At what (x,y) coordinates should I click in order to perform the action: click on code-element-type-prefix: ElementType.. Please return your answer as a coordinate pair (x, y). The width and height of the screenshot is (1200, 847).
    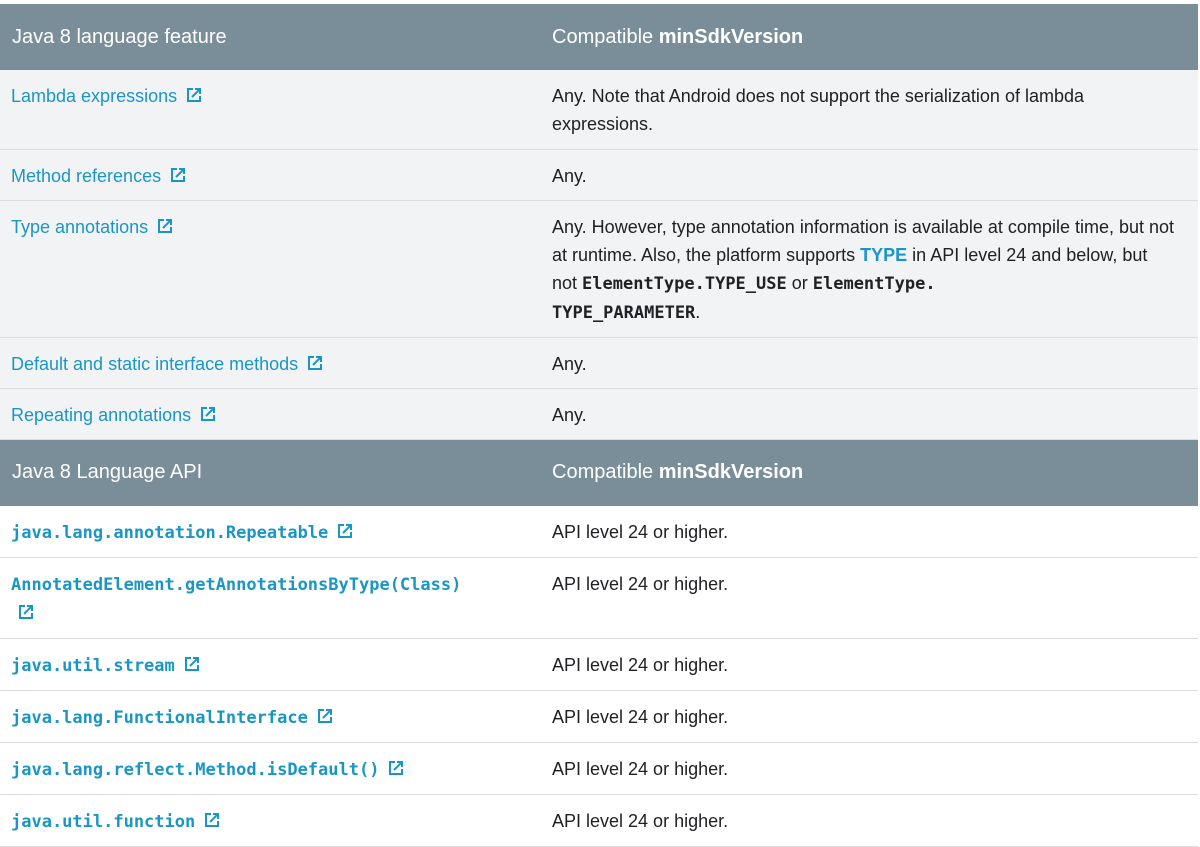
    Looking at the image, I should click on (874, 283).